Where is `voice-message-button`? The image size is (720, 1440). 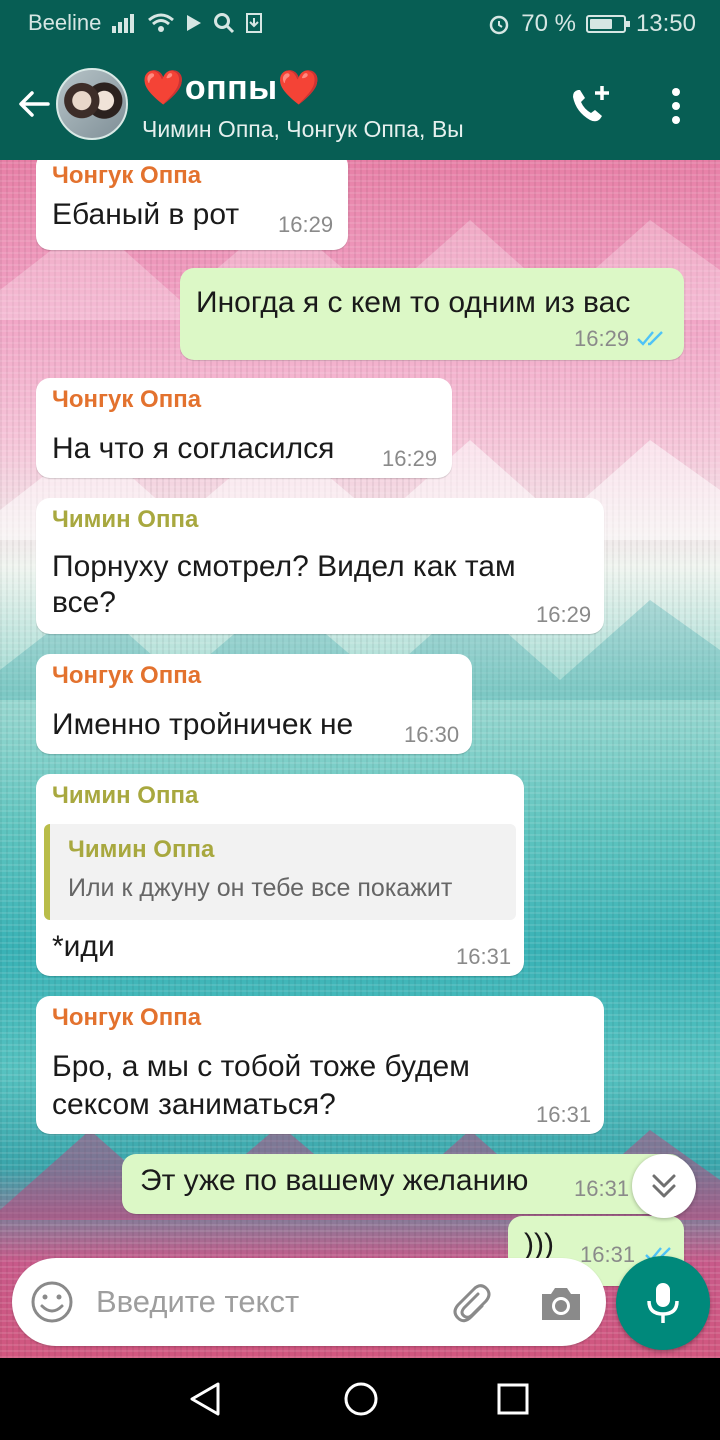
voice-message-button is located at coordinates (663, 1303).